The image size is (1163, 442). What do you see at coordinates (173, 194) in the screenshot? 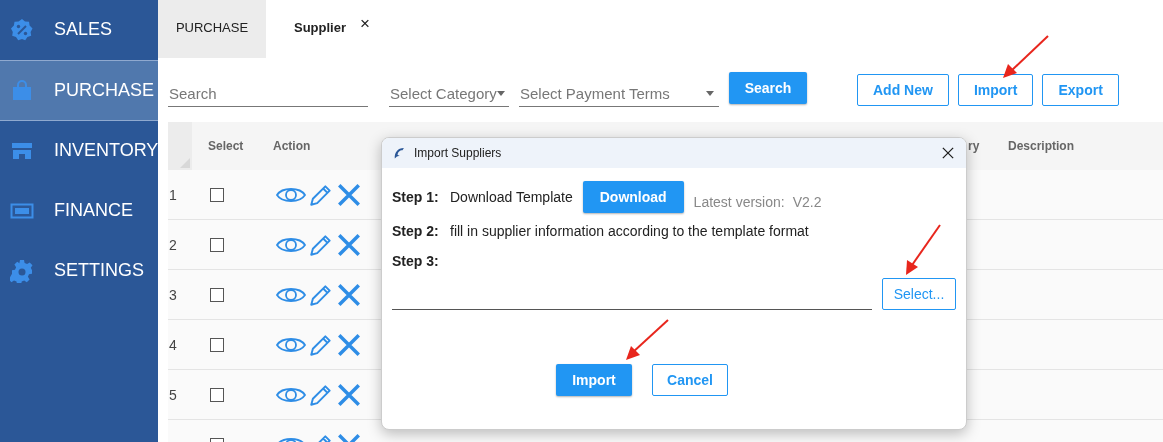
I see `row-number: 1` at bounding box center [173, 194].